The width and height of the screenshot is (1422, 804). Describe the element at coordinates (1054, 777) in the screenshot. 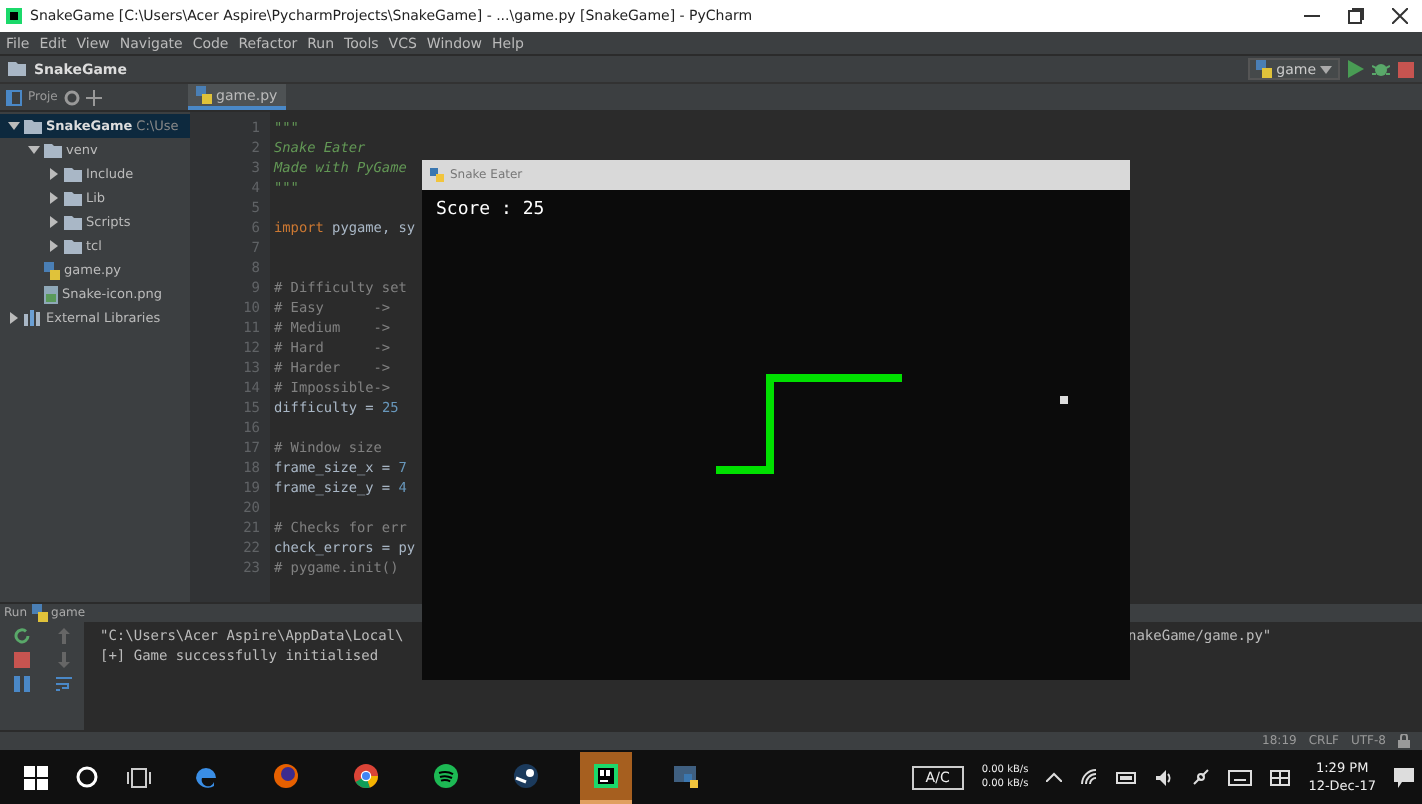

I see `chevron-up-icon` at that location.